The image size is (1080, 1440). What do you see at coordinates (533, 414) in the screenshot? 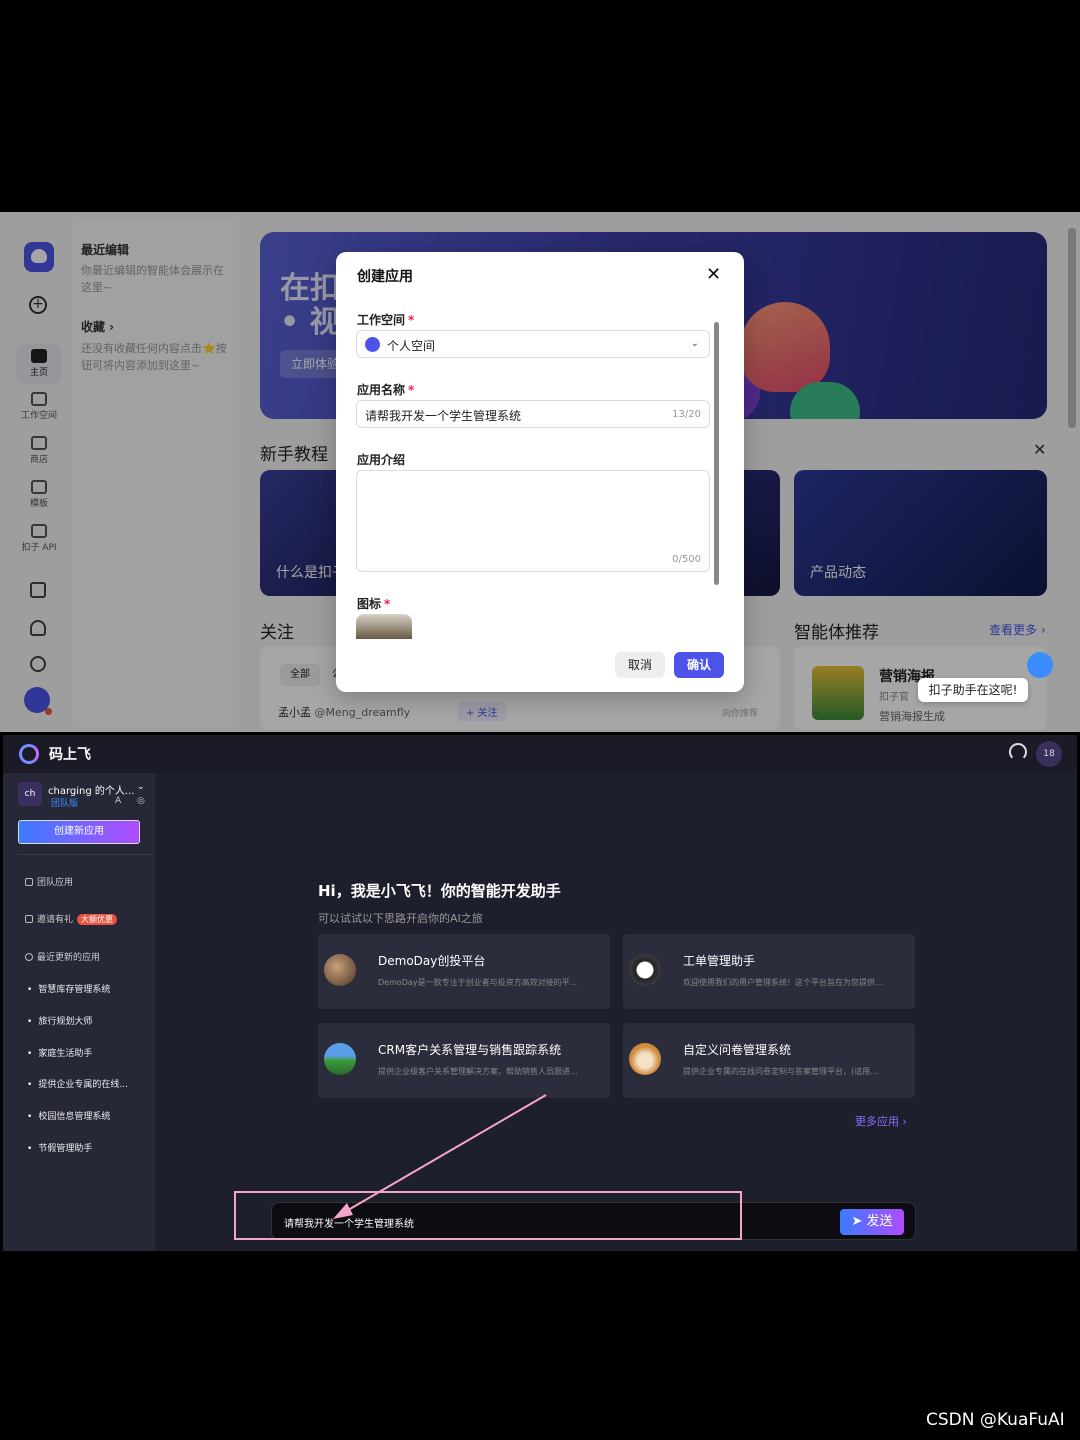
I see `app-name-input: 请帮我开发一个学生管理系统 13/20` at bounding box center [533, 414].